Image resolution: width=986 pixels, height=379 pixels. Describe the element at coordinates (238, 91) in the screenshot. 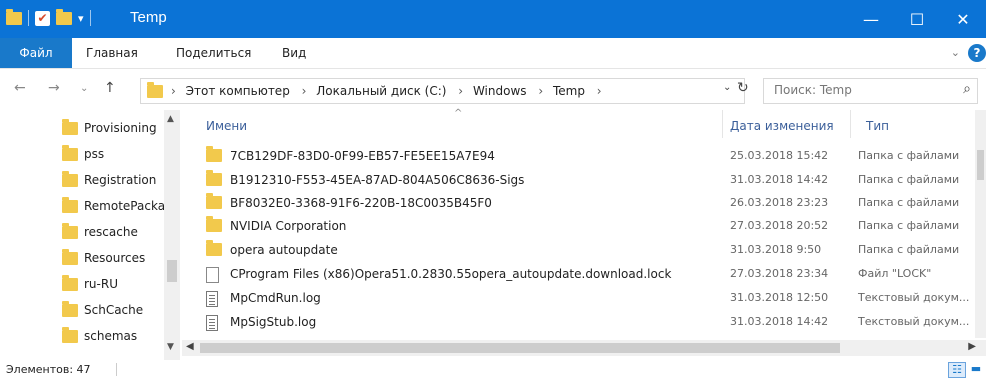

I see `breadcrumb-item: Этот компьютер` at that location.